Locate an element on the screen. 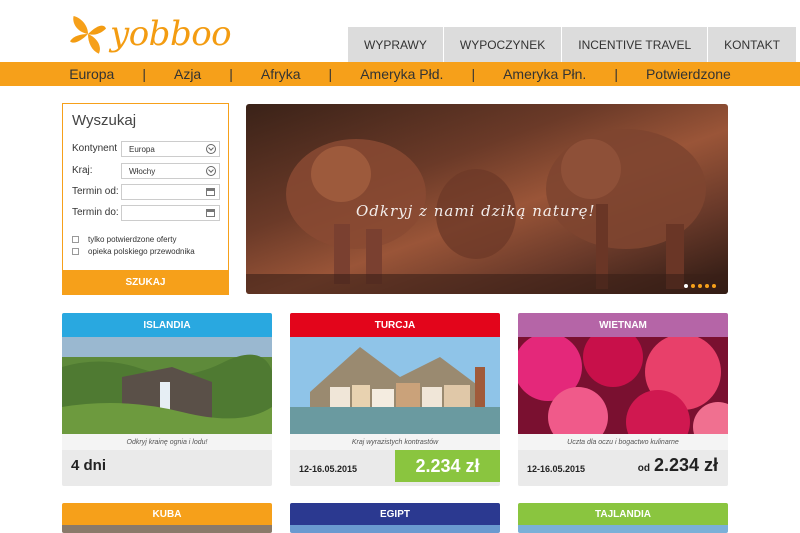 The width and height of the screenshot is (800, 533). category-ameryka-pld: Ameryka Płd. is located at coordinates (401, 74).